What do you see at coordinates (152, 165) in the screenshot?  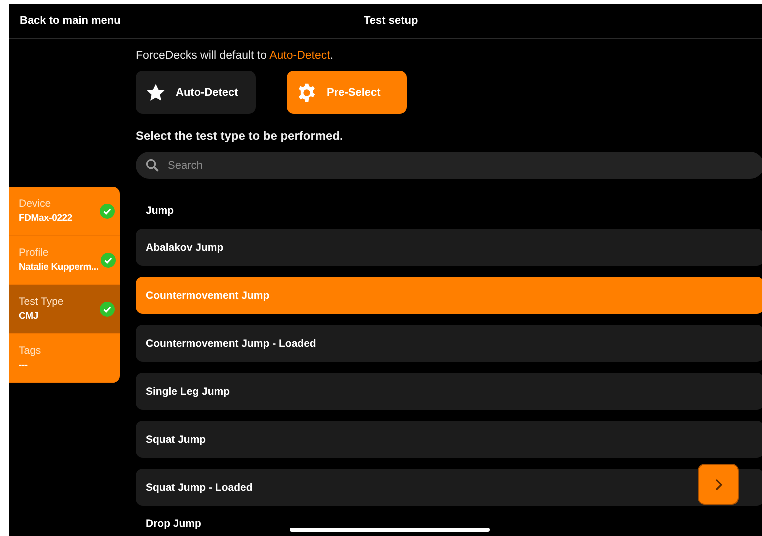 I see `search-icon` at bounding box center [152, 165].